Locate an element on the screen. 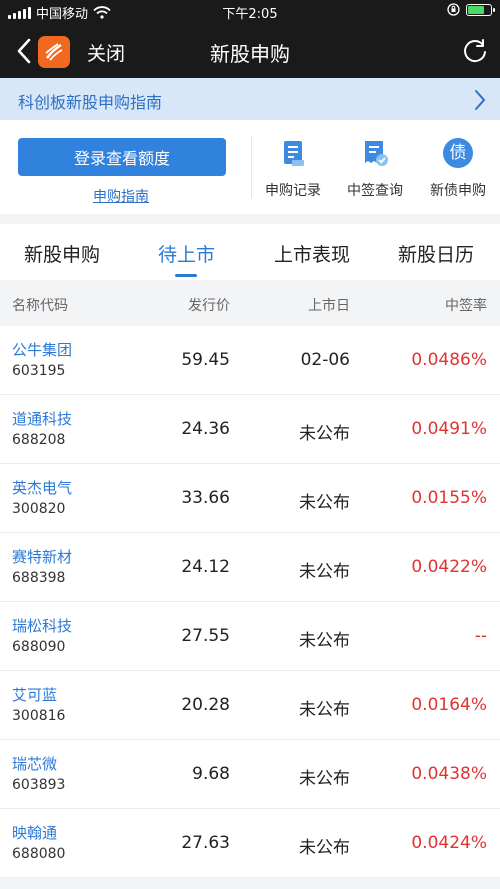  quick-actions: 登录查看额度 申购指南 申购记录 中签查询 债 新债申购 is located at coordinates (250, 167).